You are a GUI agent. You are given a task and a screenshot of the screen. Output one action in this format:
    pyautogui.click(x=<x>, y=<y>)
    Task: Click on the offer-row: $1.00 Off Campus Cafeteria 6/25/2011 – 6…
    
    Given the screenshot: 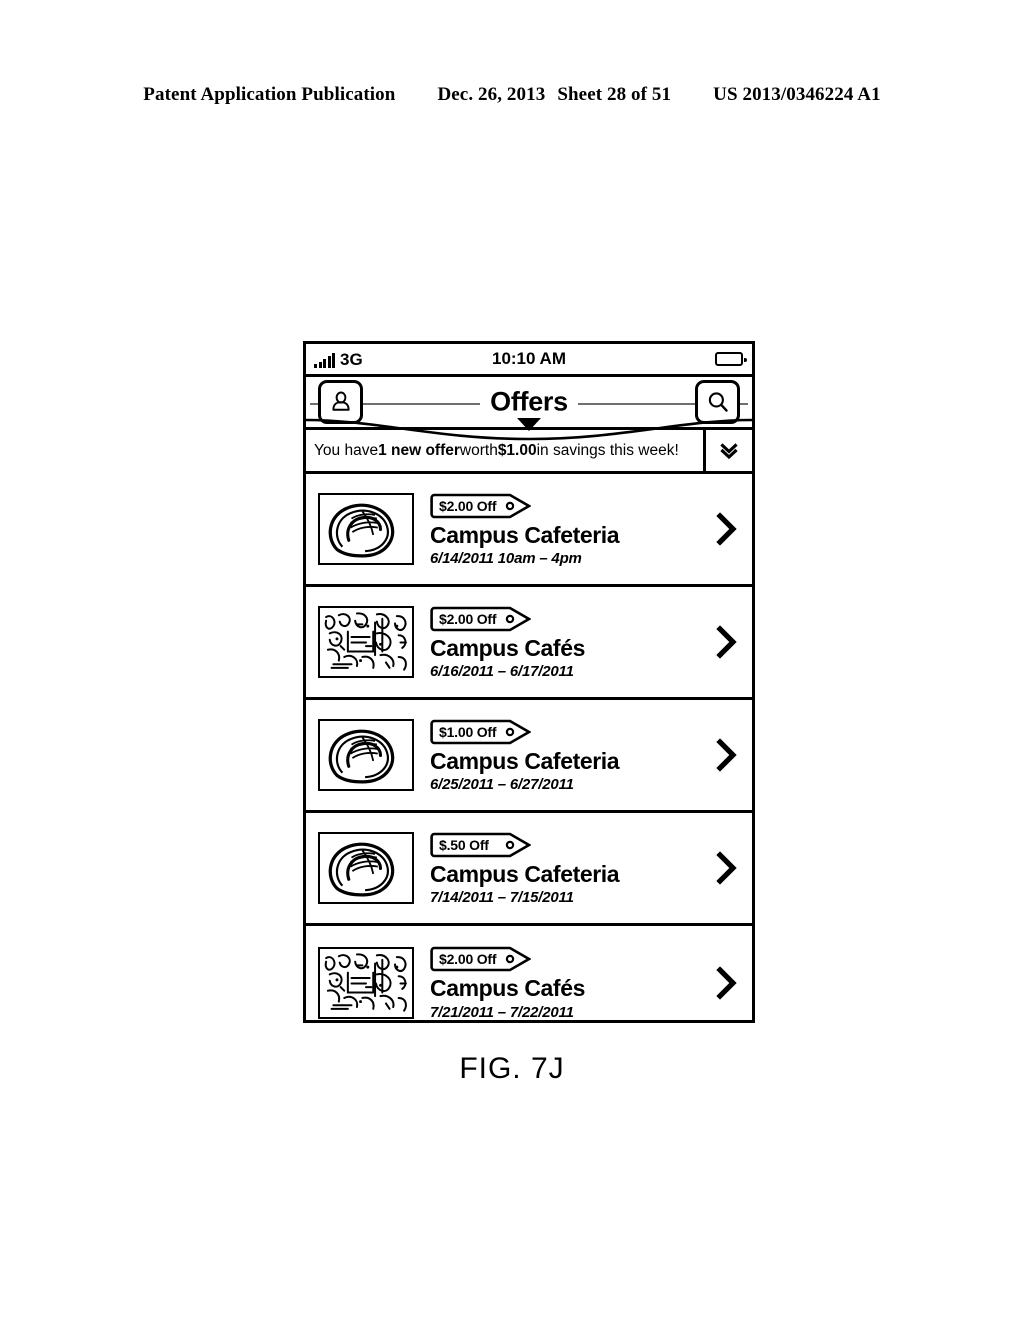 What is the action you would take?
    pyautogui.click(x=529, y=756)
    